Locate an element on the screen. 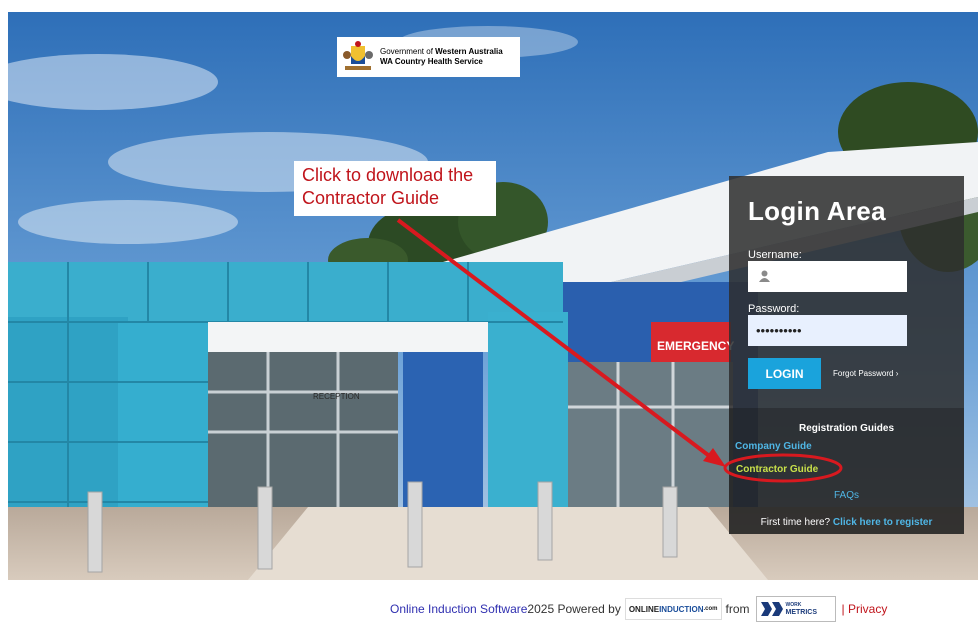 The width and height of the screenshot is (978, 630). contractor-guide-link: Contractor Guide is located at coordinates (777, 469).